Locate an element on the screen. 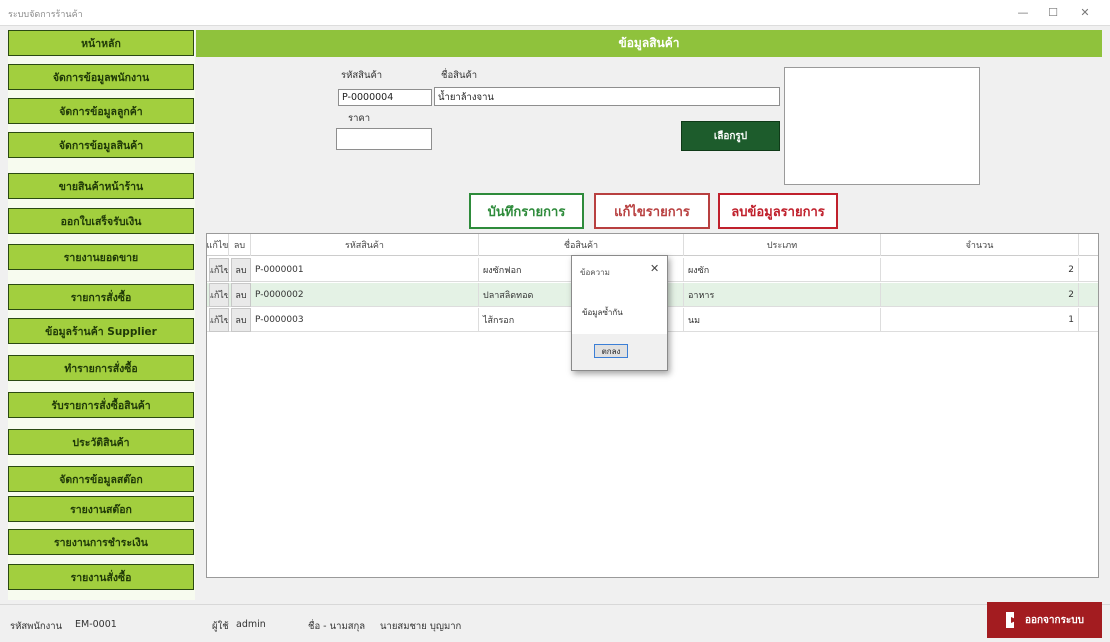 The height and width of the screenshot is (642, 1110). user-value: admin is located at coordinates (251, 624).